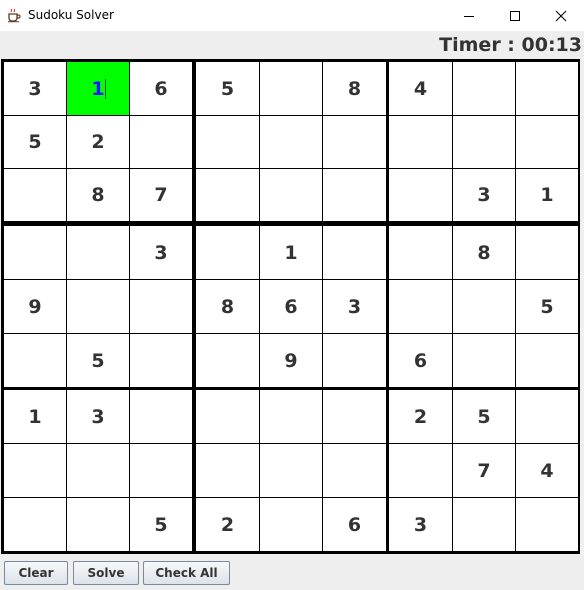 The width and height of the screenshot is (584, 590). I want to click on sudoku-cell-r5-c5: 6, so click(291, 306).